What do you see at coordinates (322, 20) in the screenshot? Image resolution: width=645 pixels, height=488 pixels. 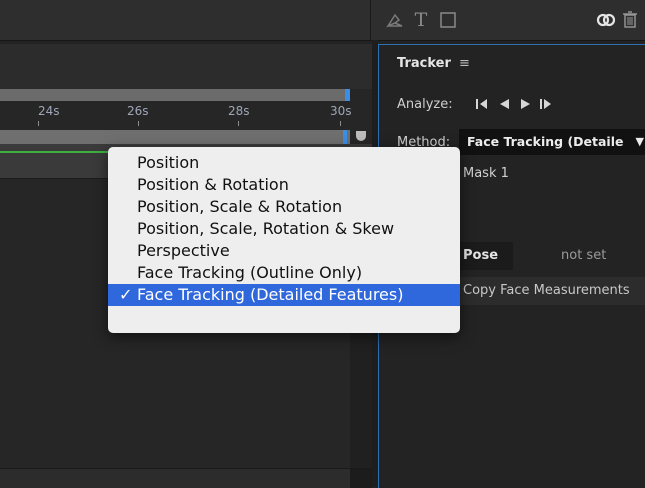 I see `top-toolbar: T` at bounding box center [322, 20].